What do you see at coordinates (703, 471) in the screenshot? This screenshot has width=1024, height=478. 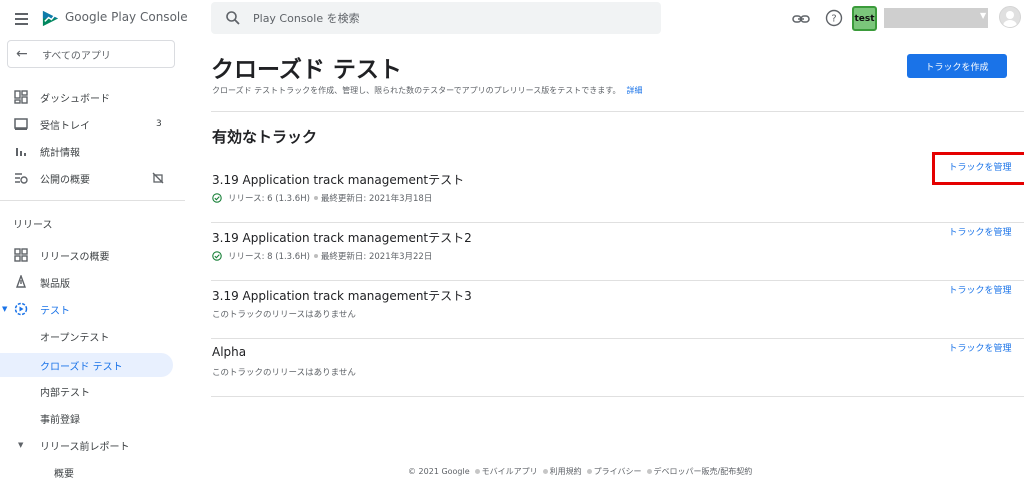 I see `footer-link-developer-agreement: デベロッパー販売/配布契約` at bounding box center [703, 471].